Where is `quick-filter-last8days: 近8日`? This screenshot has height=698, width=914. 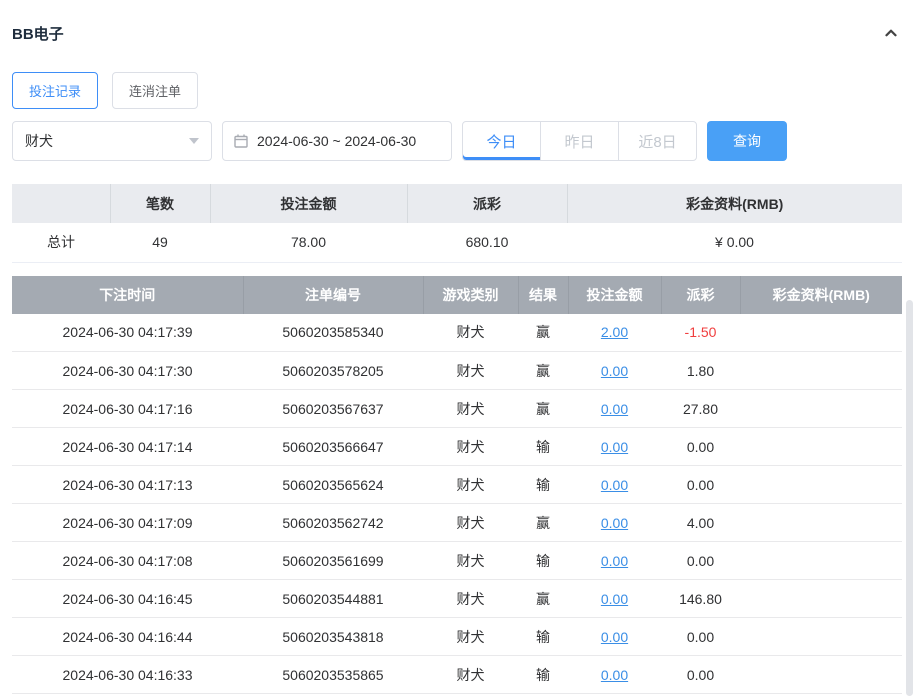 quick-filter-last8days: 近8日 is located at coordinates (657, 141).